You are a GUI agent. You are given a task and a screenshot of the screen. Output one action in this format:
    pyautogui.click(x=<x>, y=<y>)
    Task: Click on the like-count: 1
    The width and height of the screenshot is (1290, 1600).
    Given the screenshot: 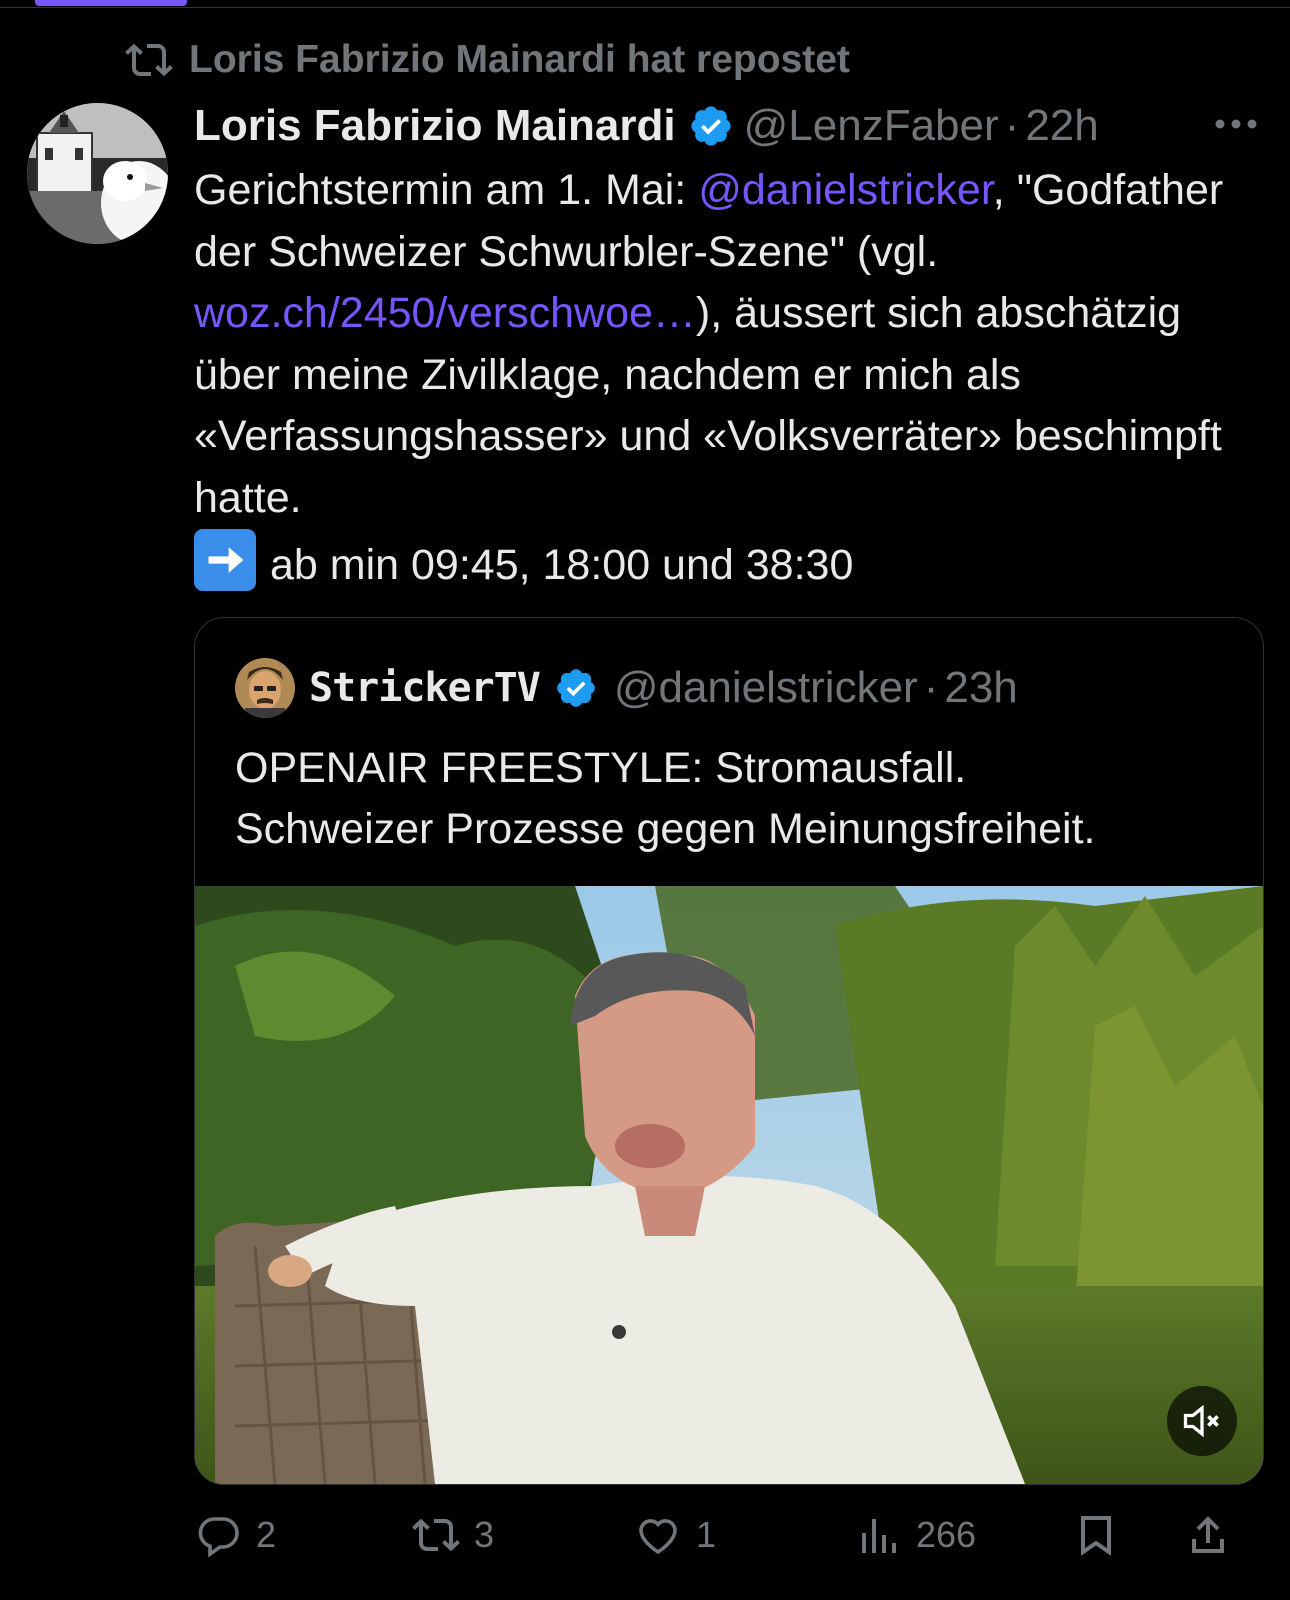 What is the action you would take?
    pyautogui.click(x=706, y=1534)
    